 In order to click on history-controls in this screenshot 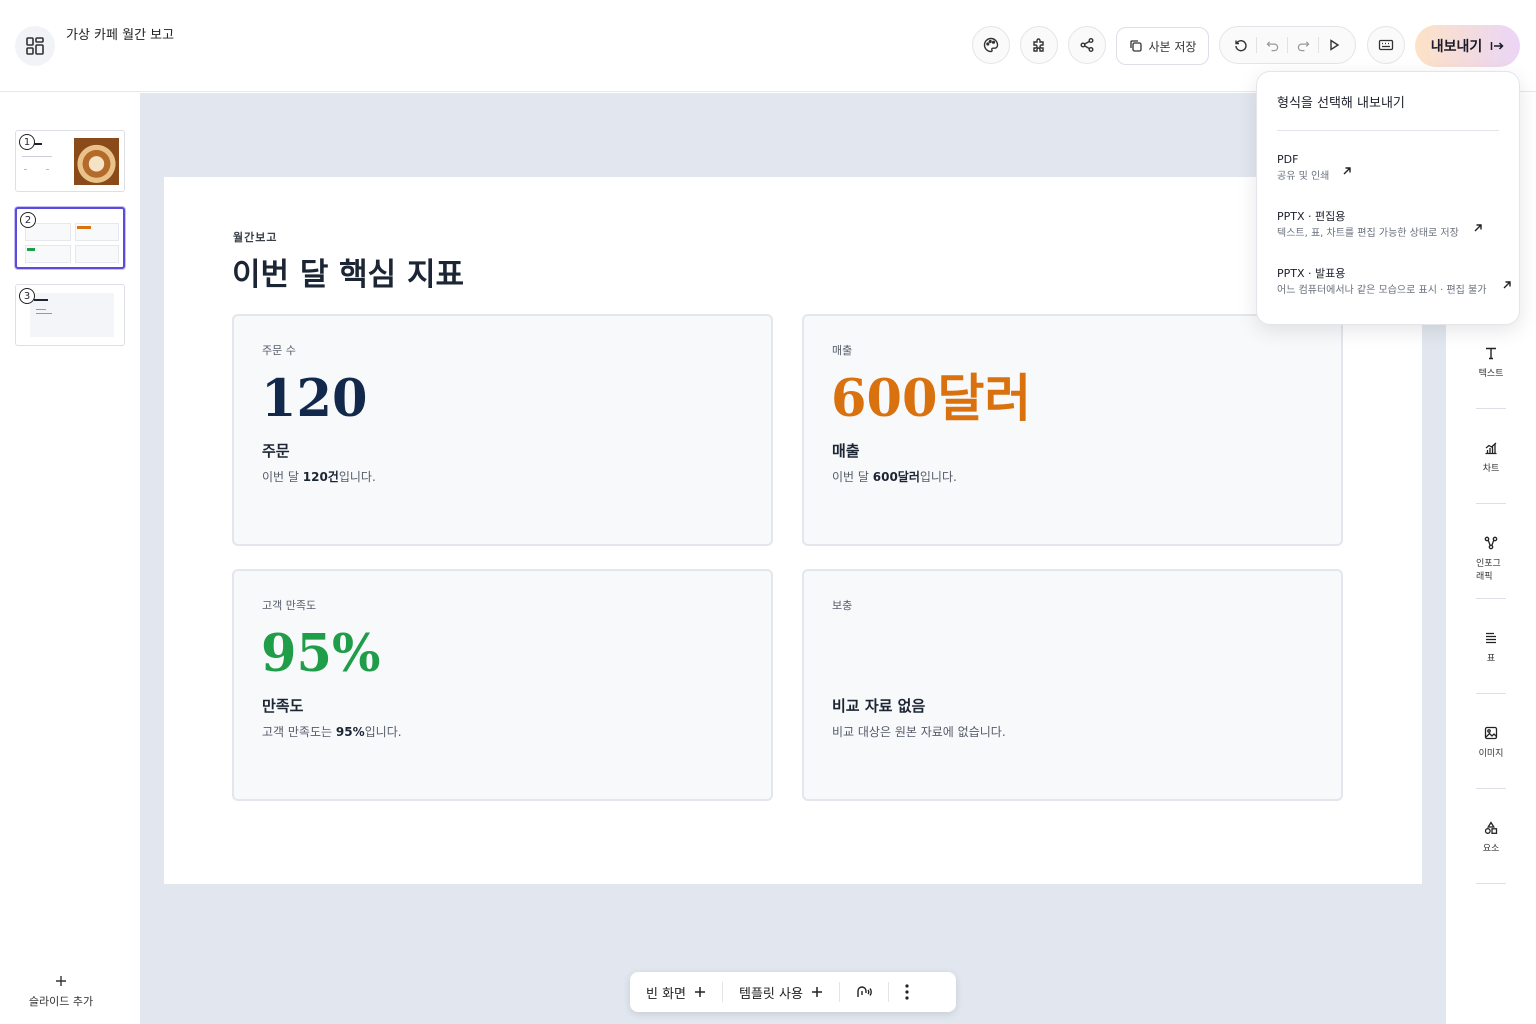, I will do `click(1287, 45)`.